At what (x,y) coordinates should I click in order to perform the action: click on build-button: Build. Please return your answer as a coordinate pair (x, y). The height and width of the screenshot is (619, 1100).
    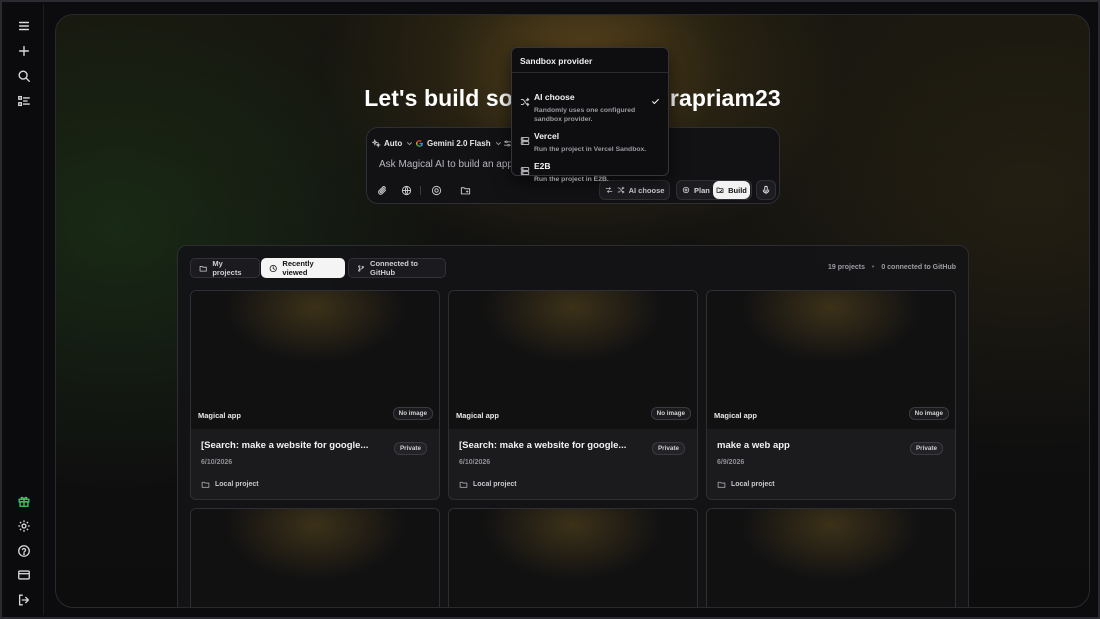
    Looking at the image, I should click on (731, 190).